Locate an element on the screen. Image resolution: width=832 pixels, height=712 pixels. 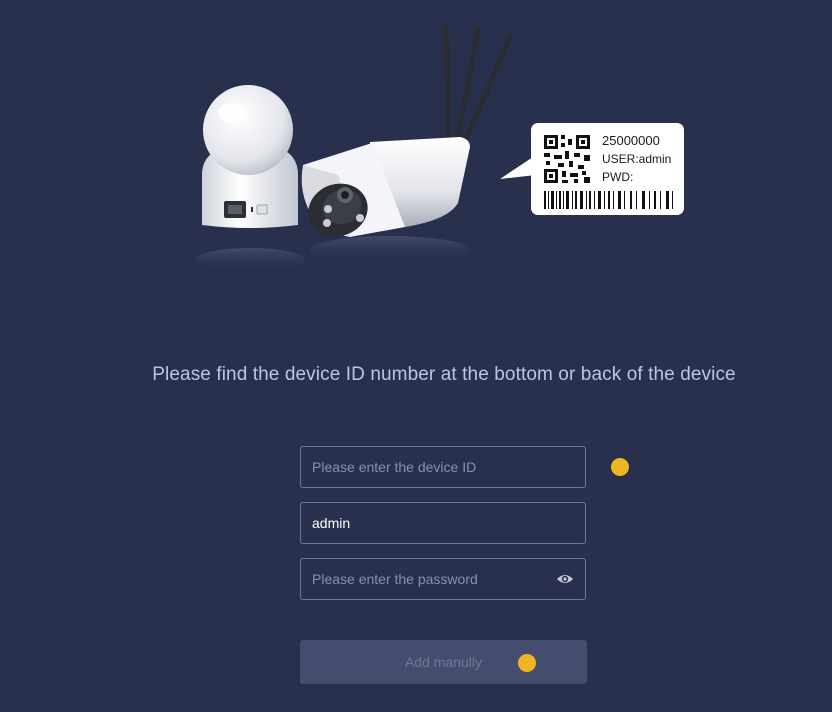
eye-icon is located at coordinates (565, 579).